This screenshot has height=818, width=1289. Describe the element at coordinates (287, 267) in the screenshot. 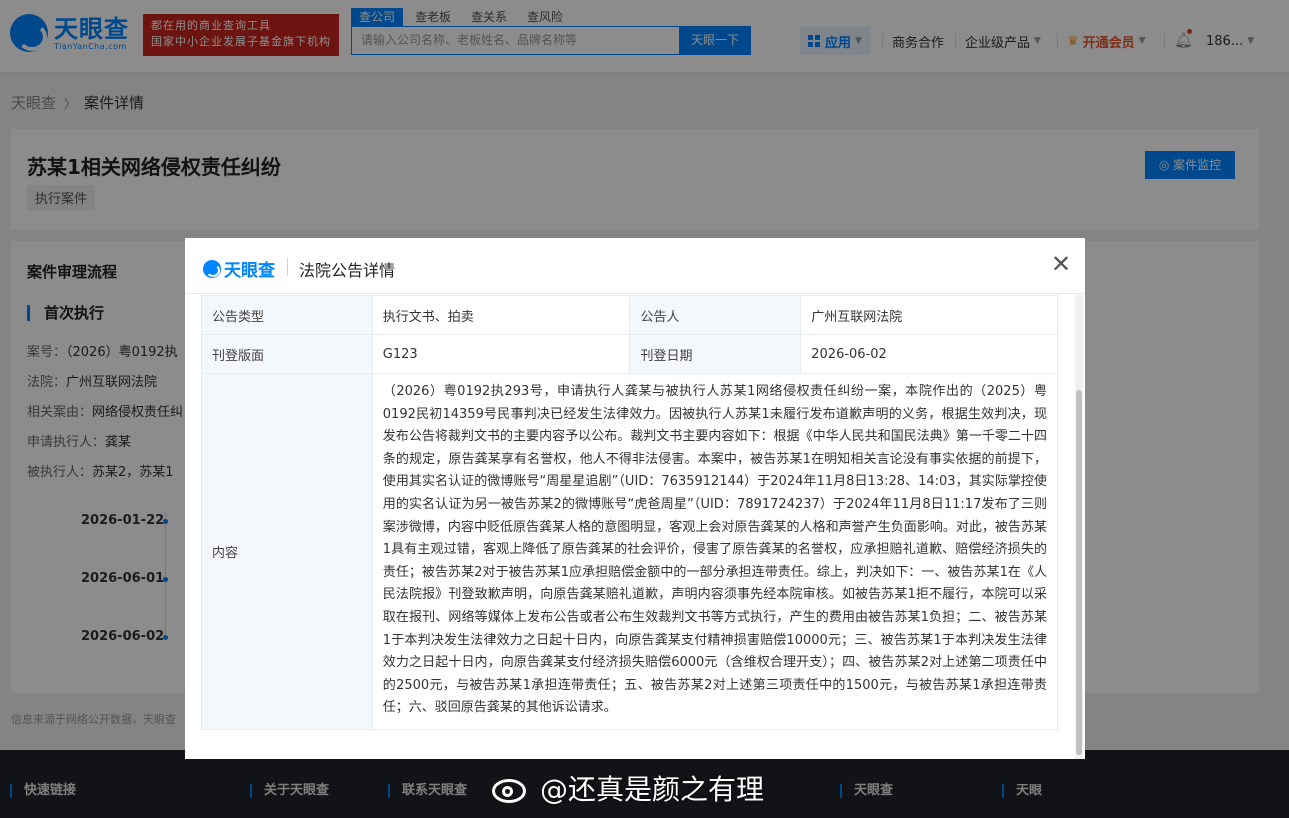

I see `divider` at that location.